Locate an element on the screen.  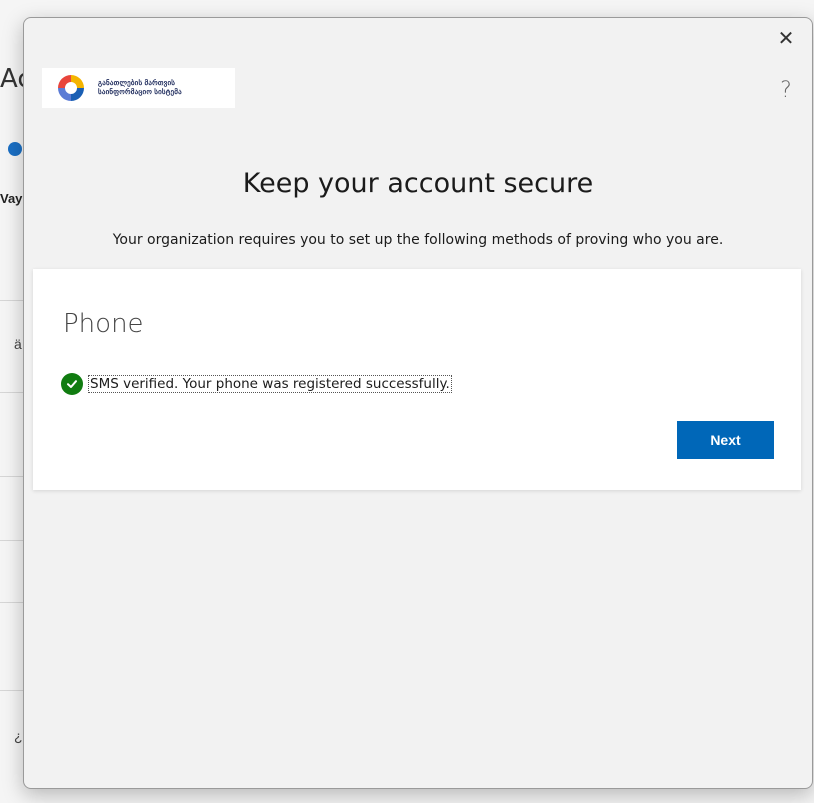
method-heading: Phone is located at coordinates (103, 324).